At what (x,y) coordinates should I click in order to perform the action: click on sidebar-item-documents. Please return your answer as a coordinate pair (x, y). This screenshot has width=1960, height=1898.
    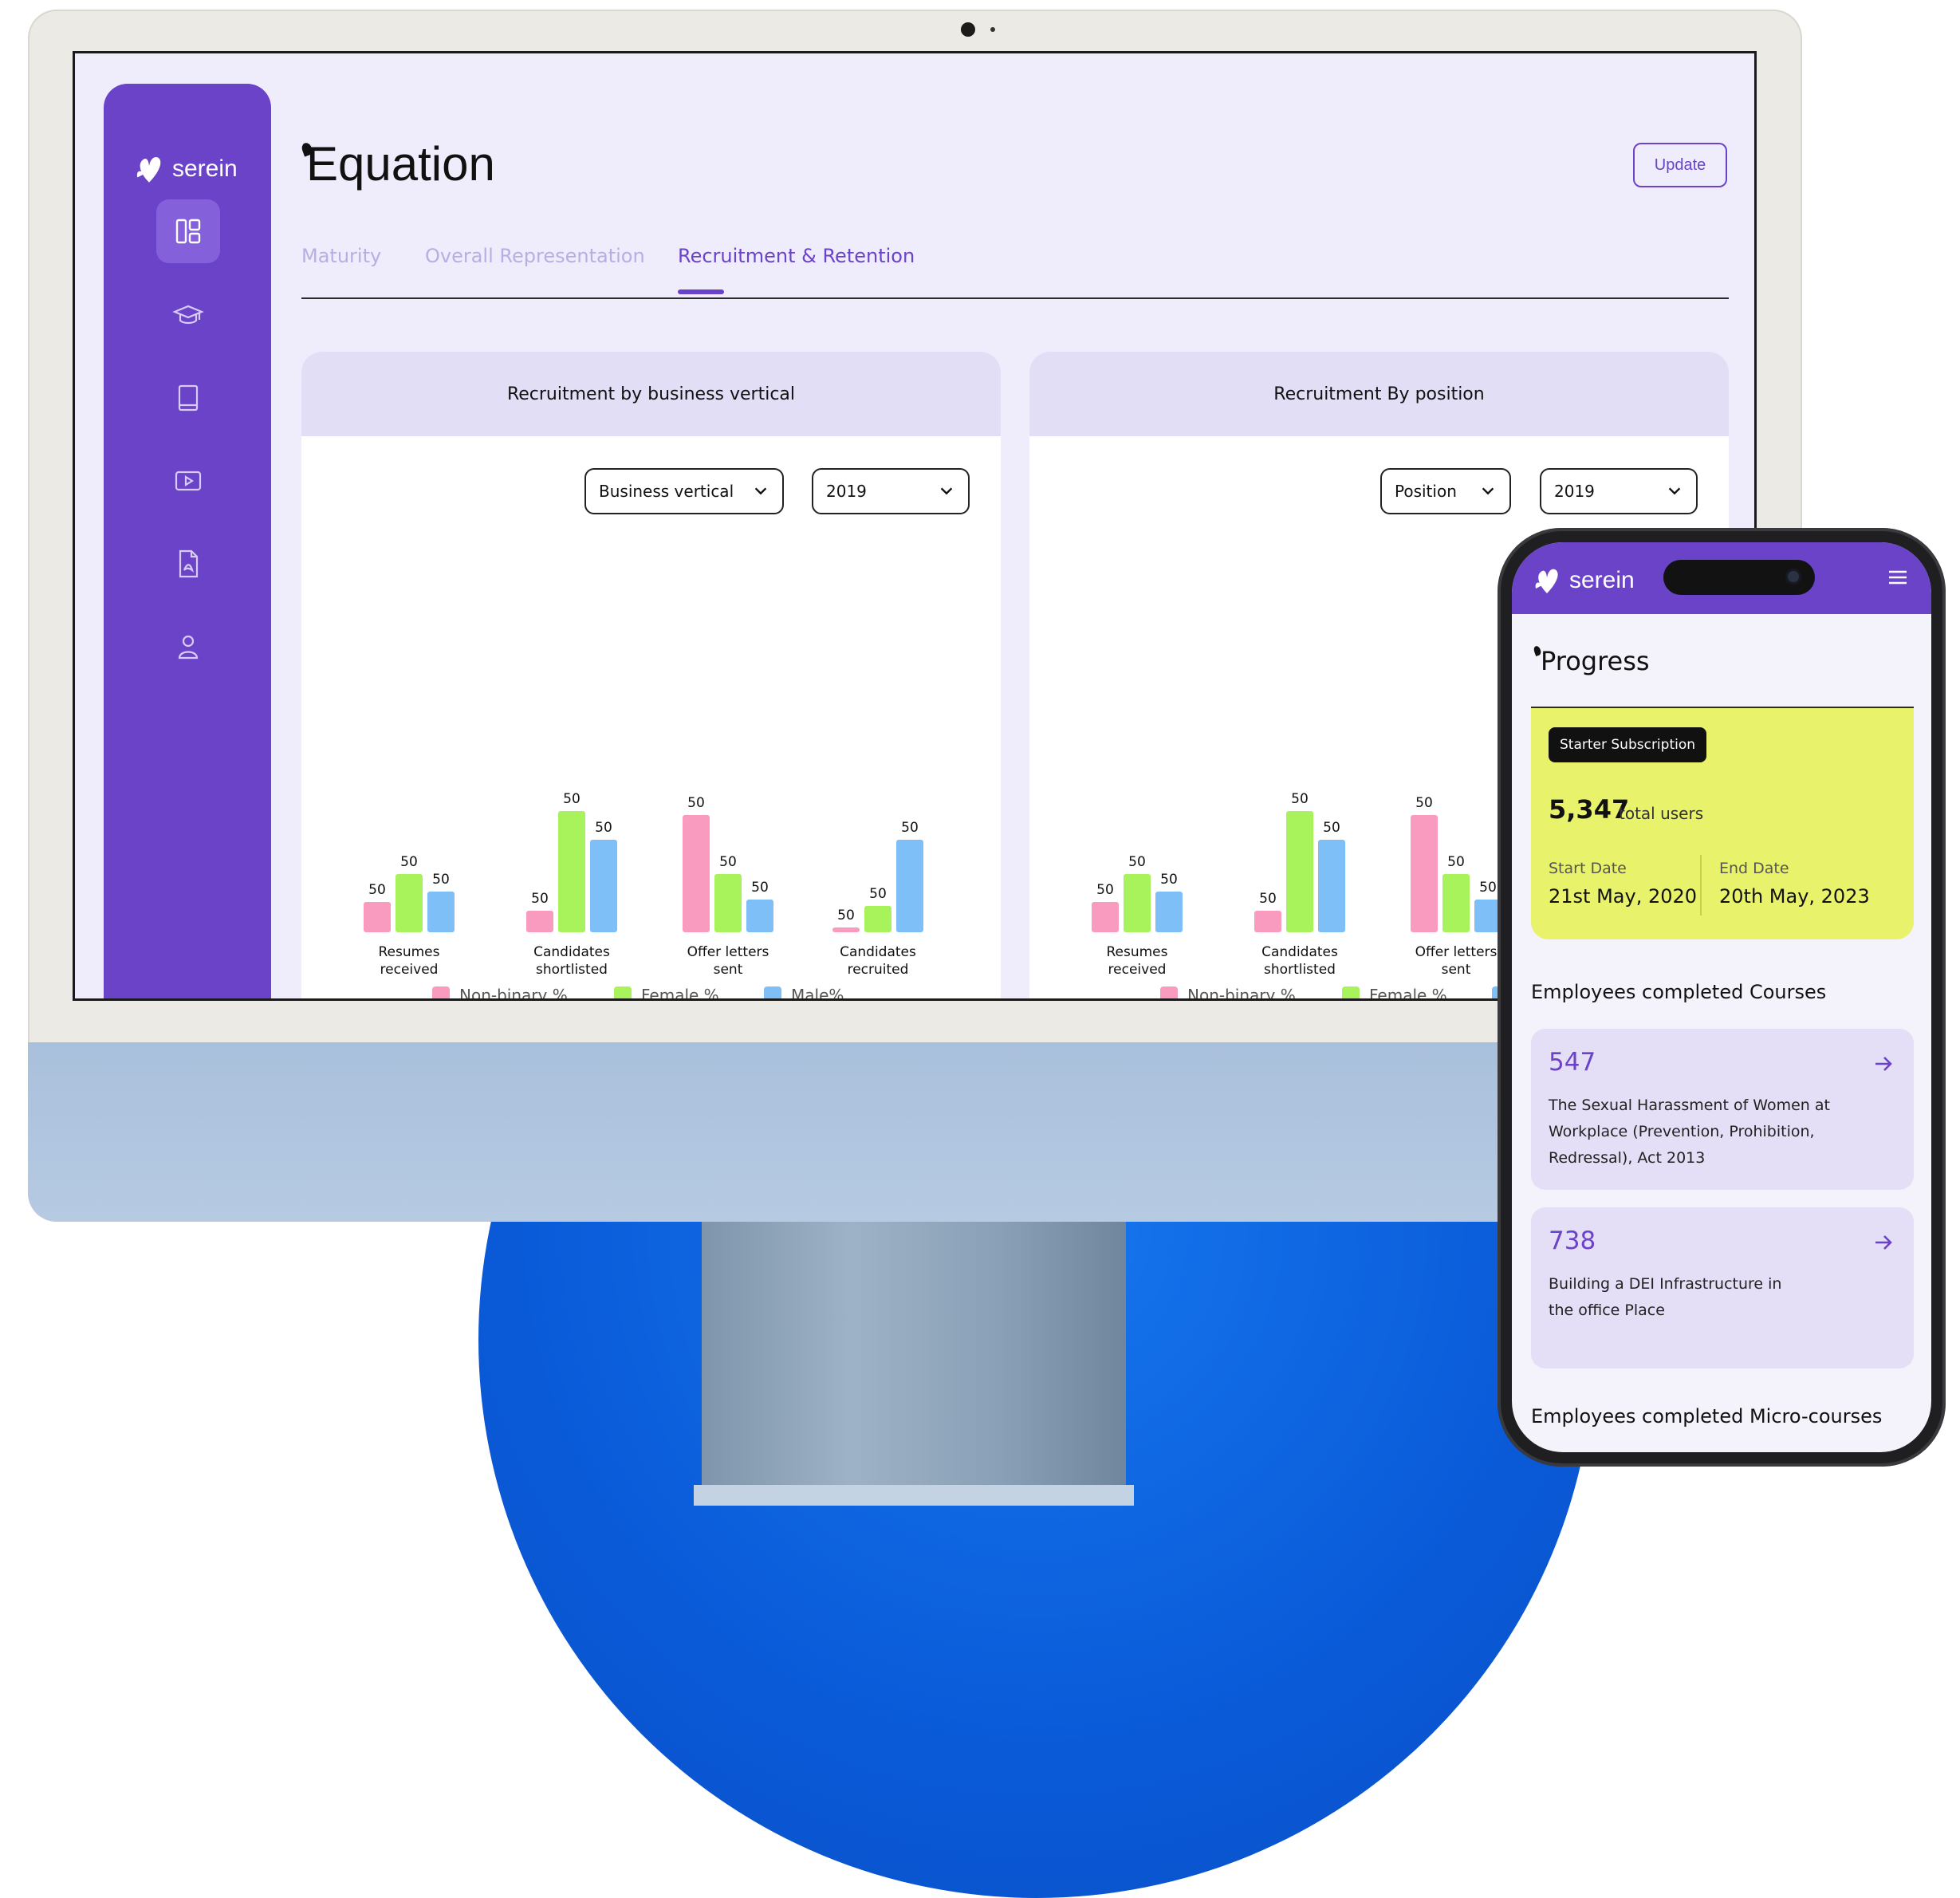
    Looking at the image, I should click on (188, 564).